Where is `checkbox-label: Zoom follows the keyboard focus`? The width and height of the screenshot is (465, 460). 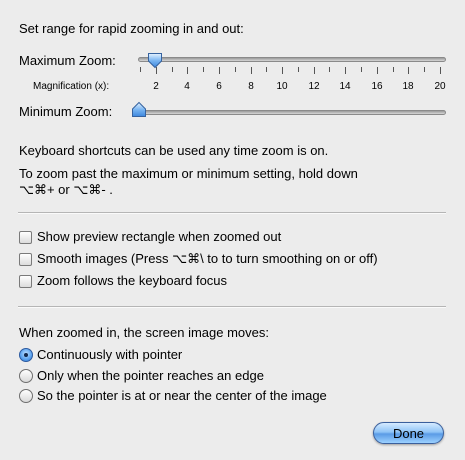 checkbox-label: Zoom follows the keyboard focus is located at coordinates (132, 280).